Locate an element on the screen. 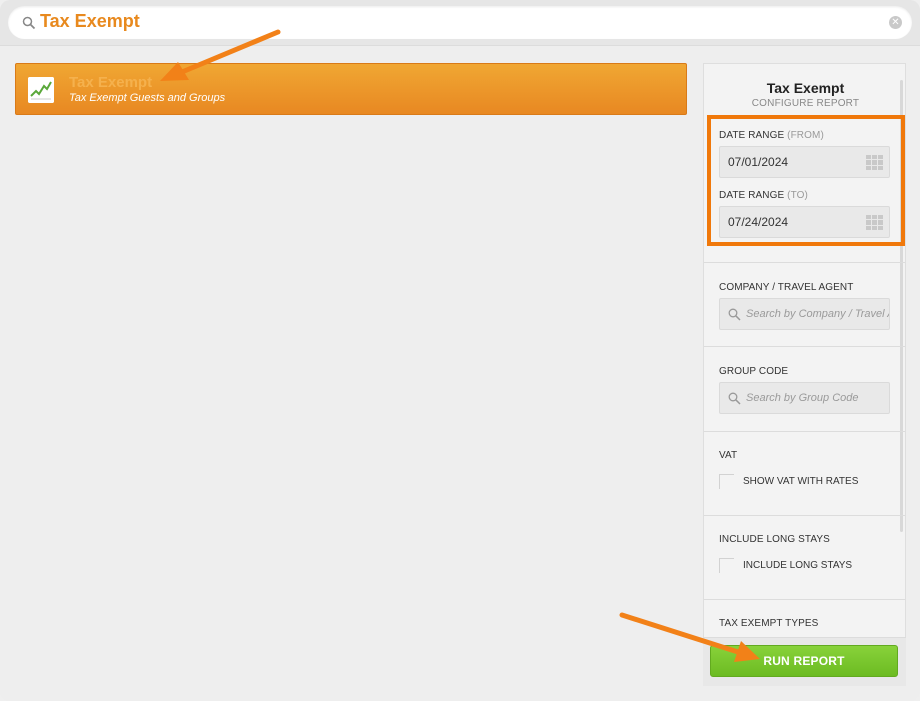 Image resolution: width=920 pixels, height=701 pixels. clear-icon: ✕ is located at coordinates (895, 22).